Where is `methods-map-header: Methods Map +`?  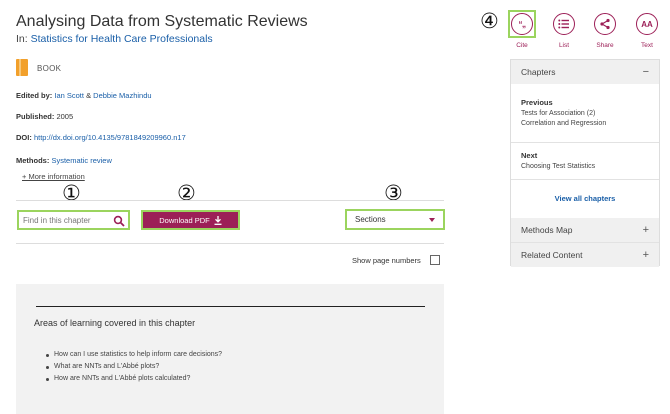 methods-map-header: Methods Map + is located at coordinates (585, 230).